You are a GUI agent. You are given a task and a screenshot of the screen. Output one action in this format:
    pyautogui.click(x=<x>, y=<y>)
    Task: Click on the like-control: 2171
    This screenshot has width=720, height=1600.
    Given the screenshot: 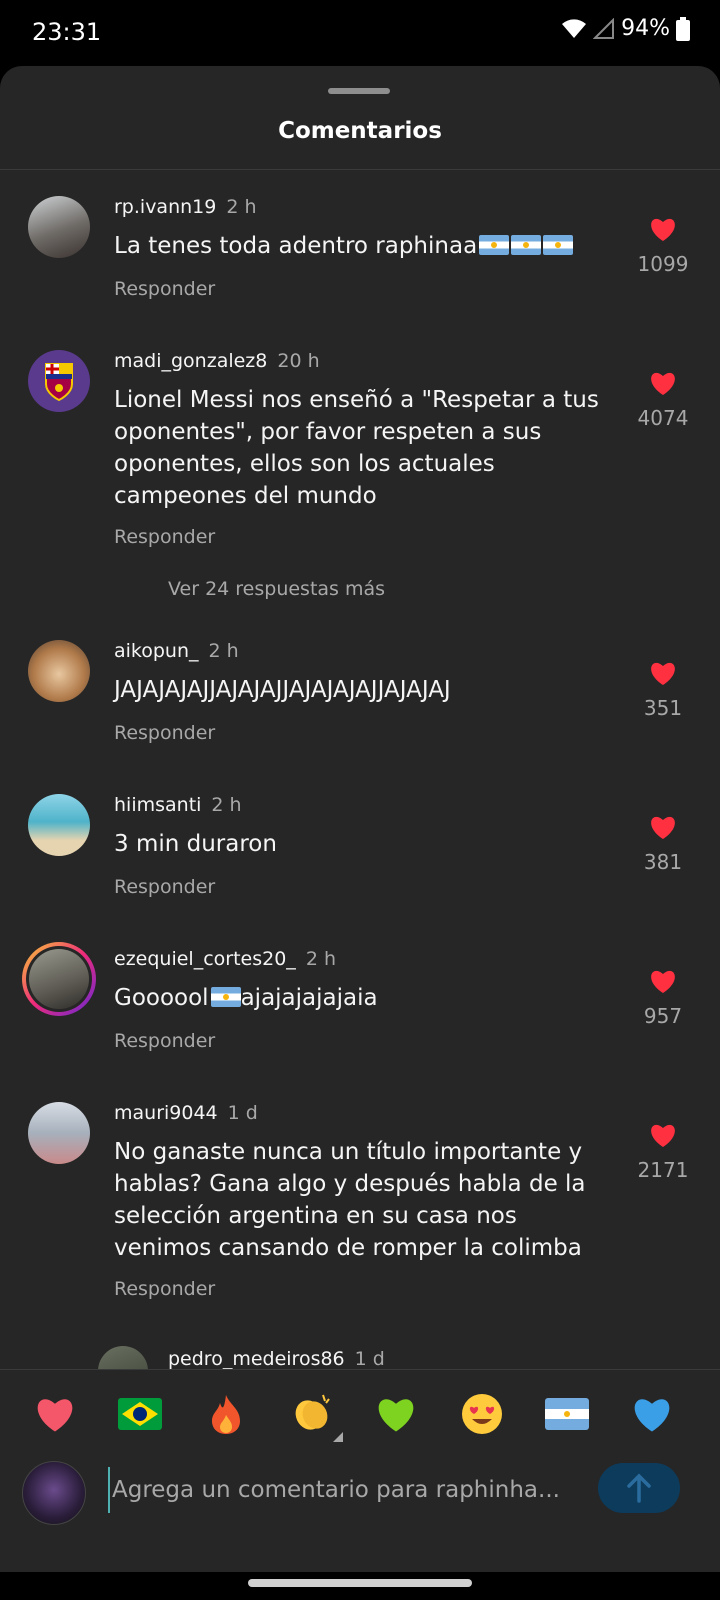 What is the action you would take?
    pyautogui.click(x=663, y=1152)
    